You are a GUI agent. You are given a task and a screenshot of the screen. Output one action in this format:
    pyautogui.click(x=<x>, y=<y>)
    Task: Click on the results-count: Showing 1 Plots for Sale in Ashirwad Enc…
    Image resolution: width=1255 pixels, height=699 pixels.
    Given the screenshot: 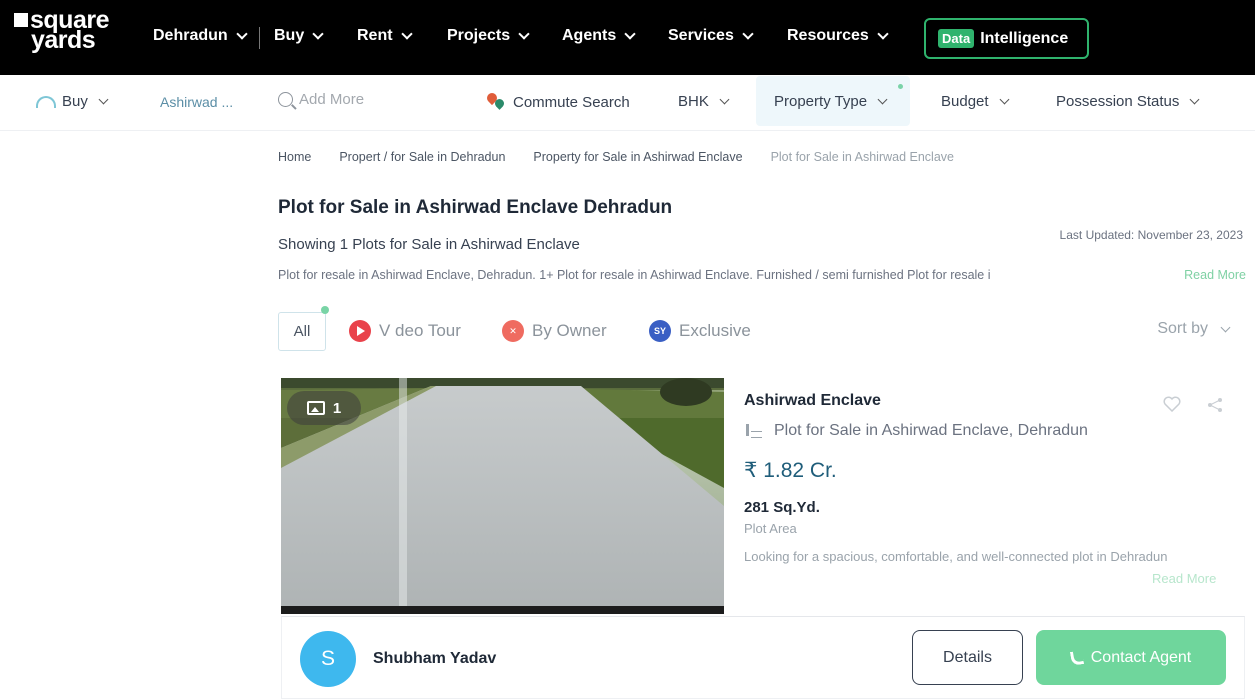 What is the action you would take?
    pyautogui.click(x=429, y=244)
    